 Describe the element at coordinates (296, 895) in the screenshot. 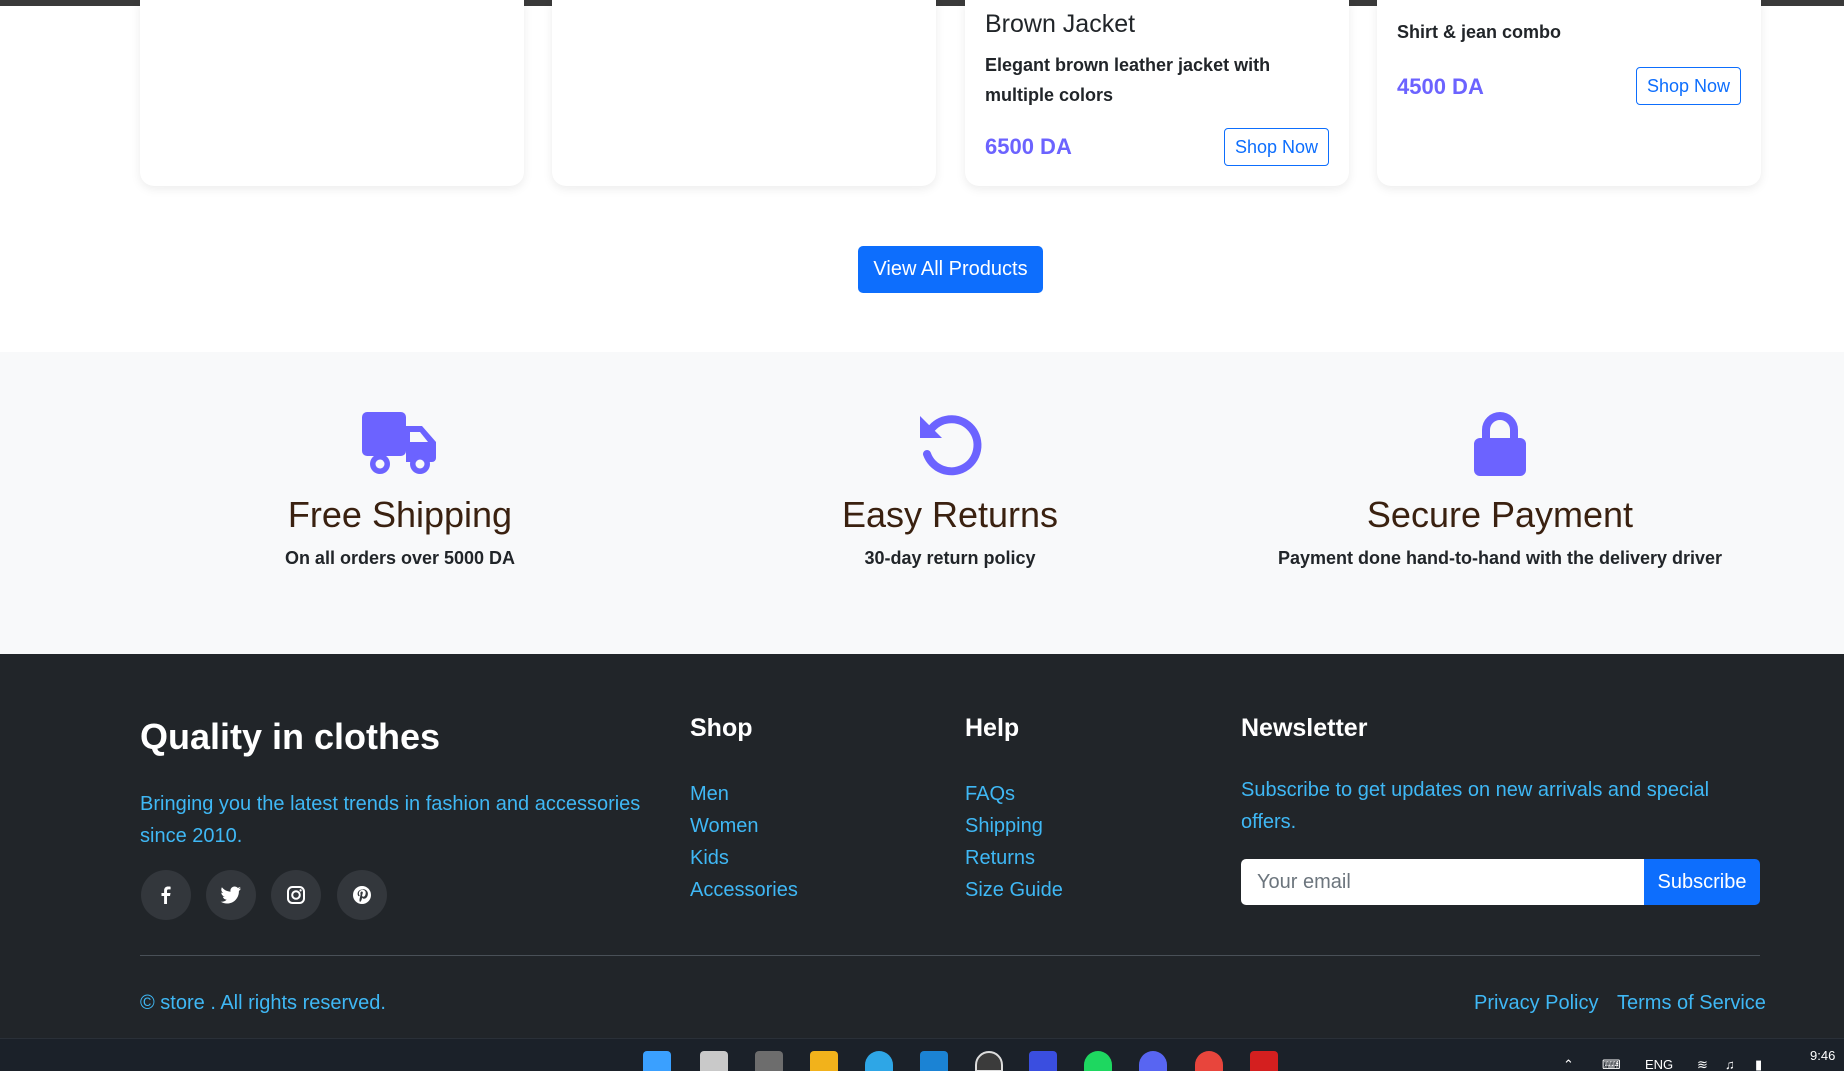

I see `instagram-icon` at that location.